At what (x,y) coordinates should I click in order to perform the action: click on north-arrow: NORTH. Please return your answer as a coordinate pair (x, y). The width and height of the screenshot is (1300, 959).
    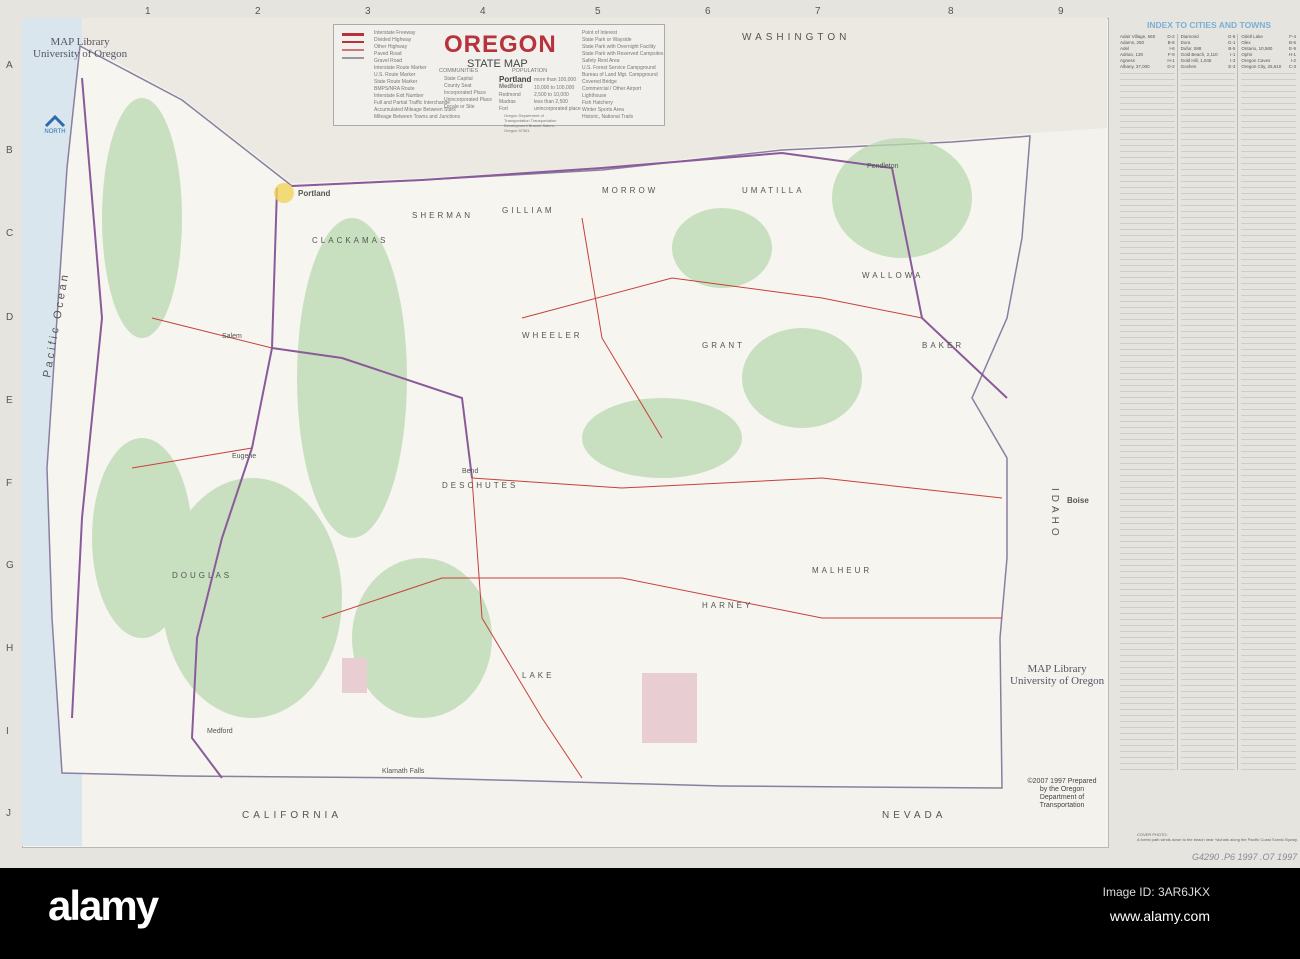
    Looking at the image, I should click on (55, 124).